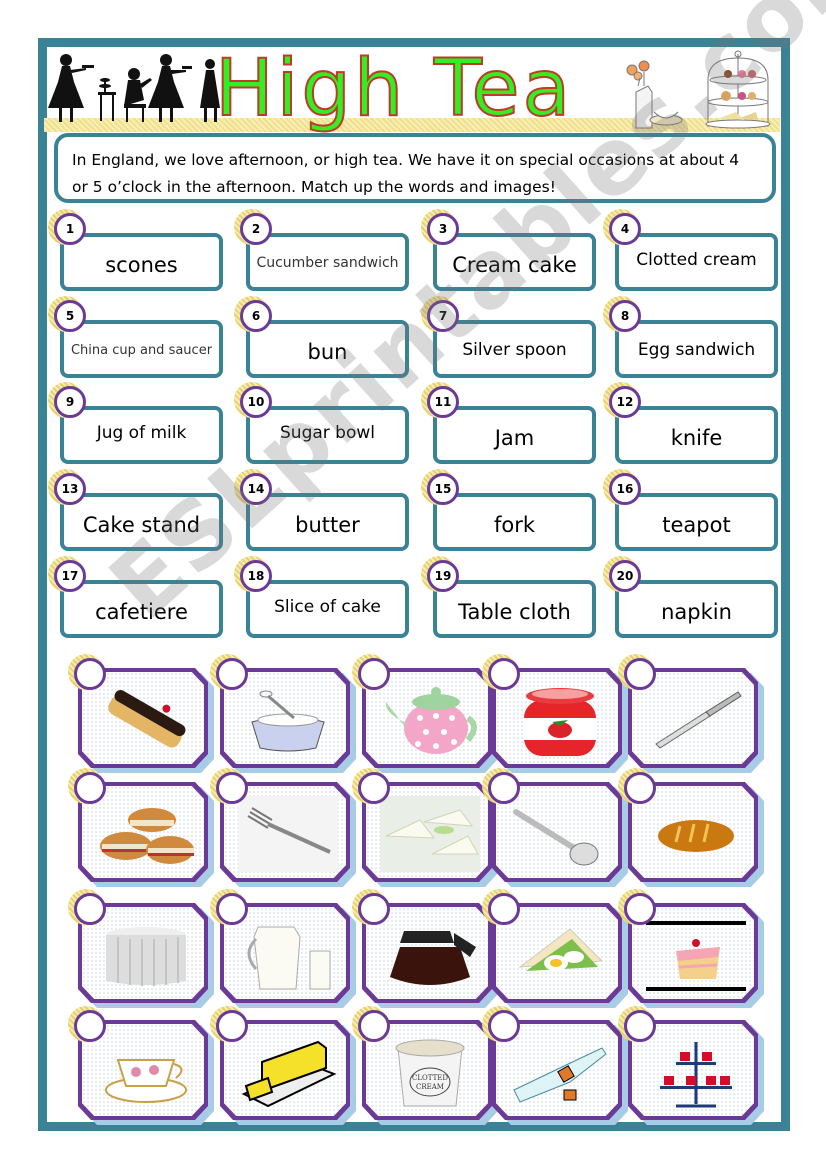 This screenshot has width=826, height=1169. I want to click on word-card: 17 cafetiere, so click(135, 597).